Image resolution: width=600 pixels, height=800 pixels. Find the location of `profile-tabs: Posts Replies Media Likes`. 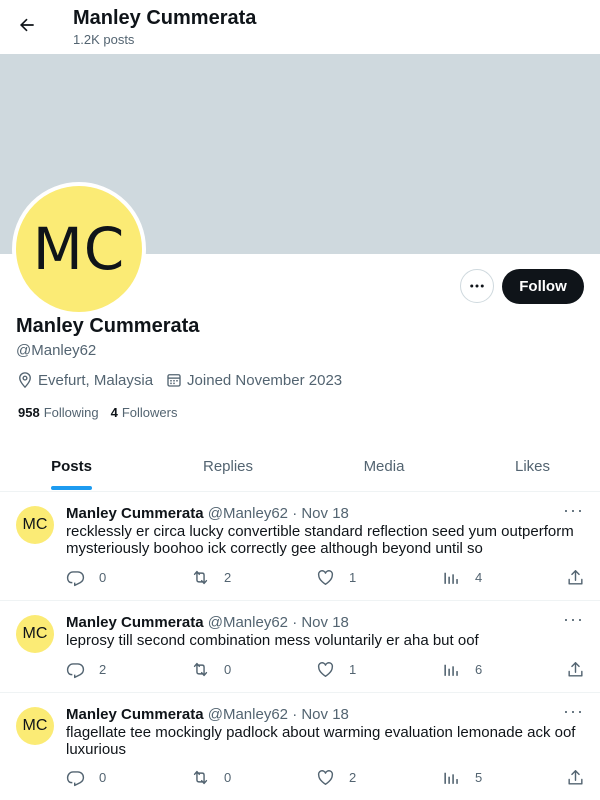

profile-tabs: Posts Replies Media Likes is located at coordinates (300, 466).